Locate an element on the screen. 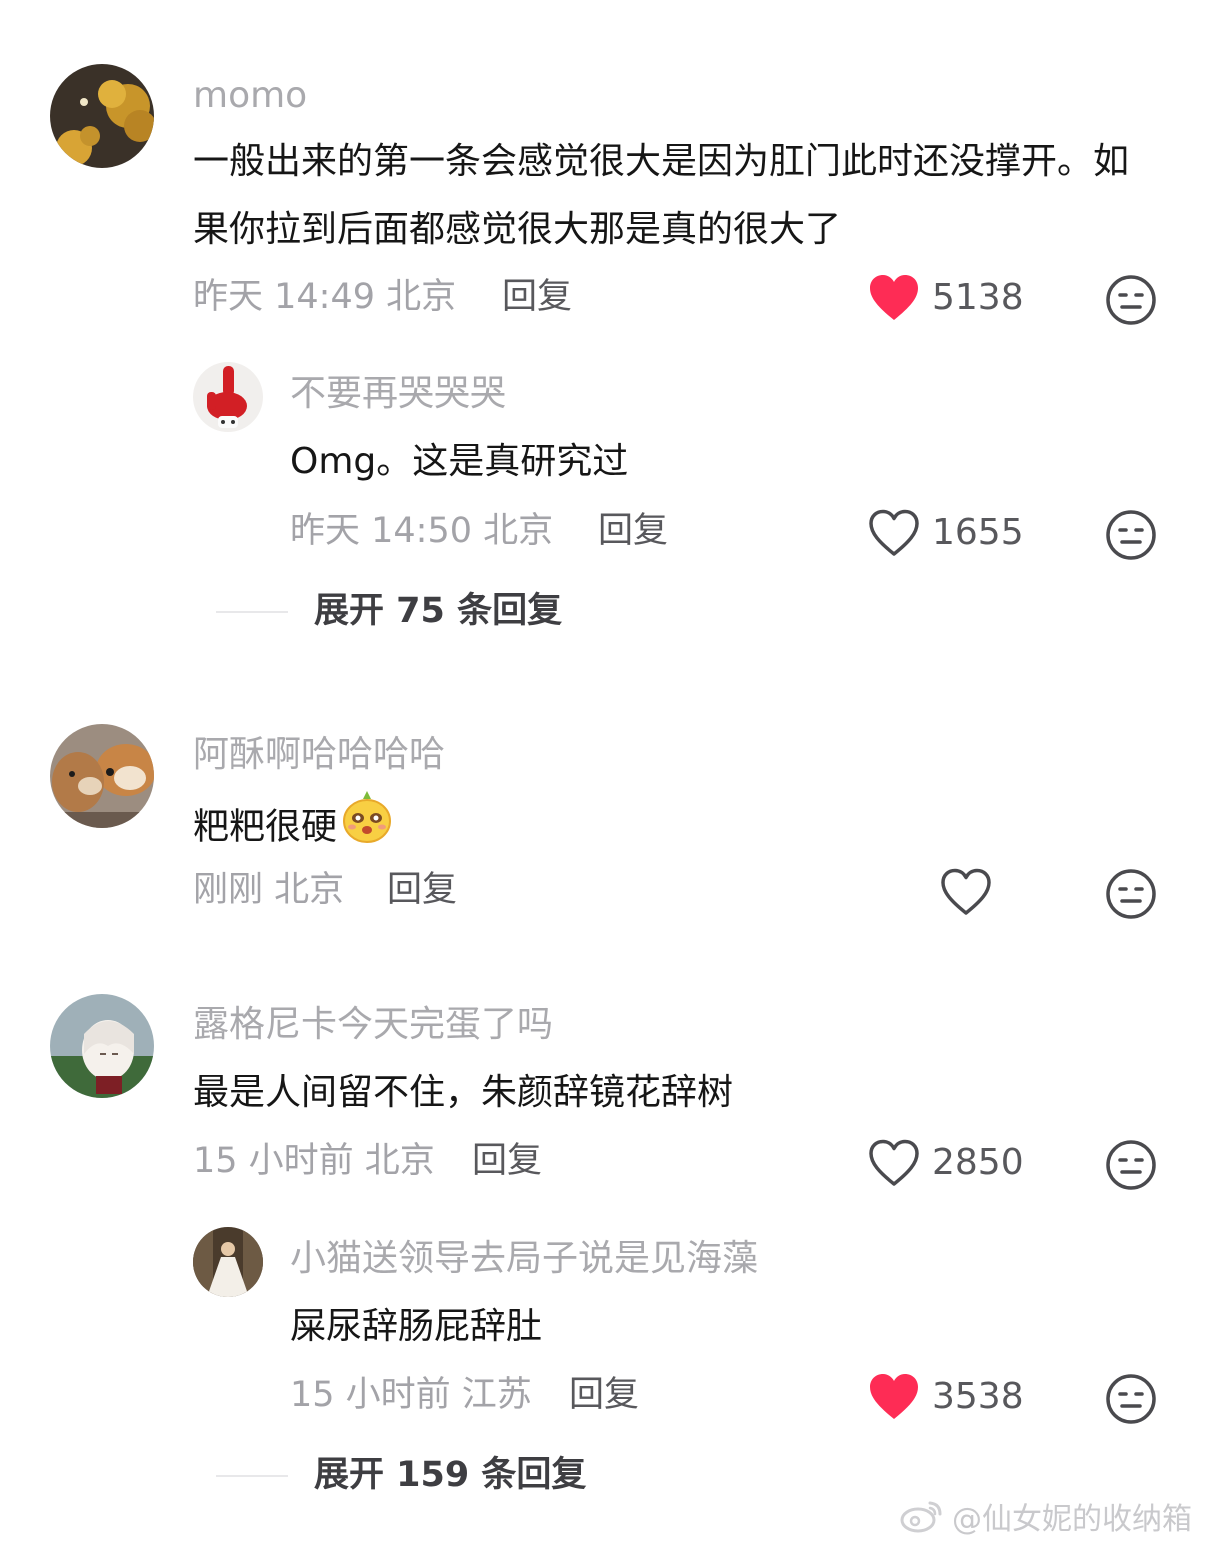  like-count: 1655 is located at coordinates (978, 532).